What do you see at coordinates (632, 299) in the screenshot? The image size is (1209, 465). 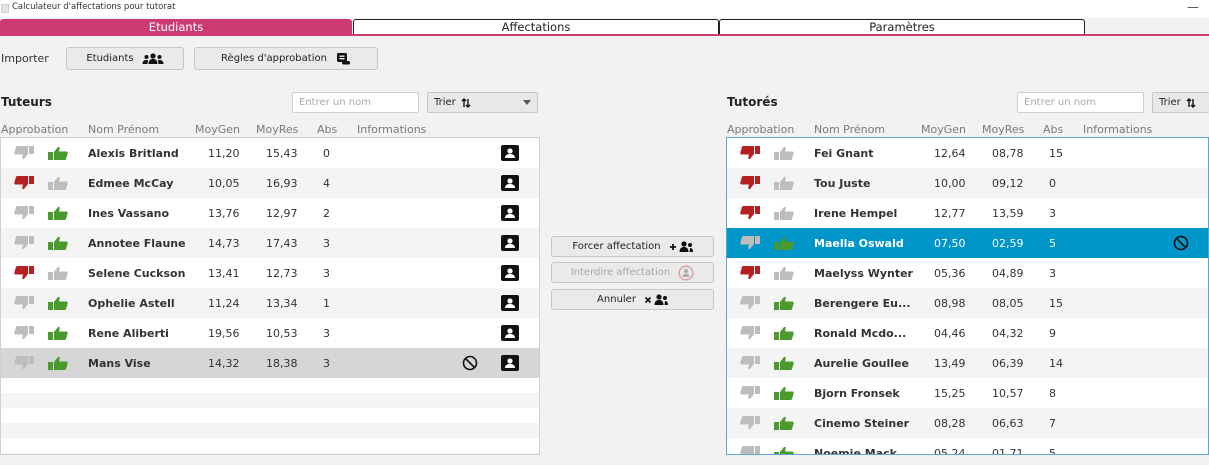 I see `cancel-button: Annuler` at bounding box center [632, 299].